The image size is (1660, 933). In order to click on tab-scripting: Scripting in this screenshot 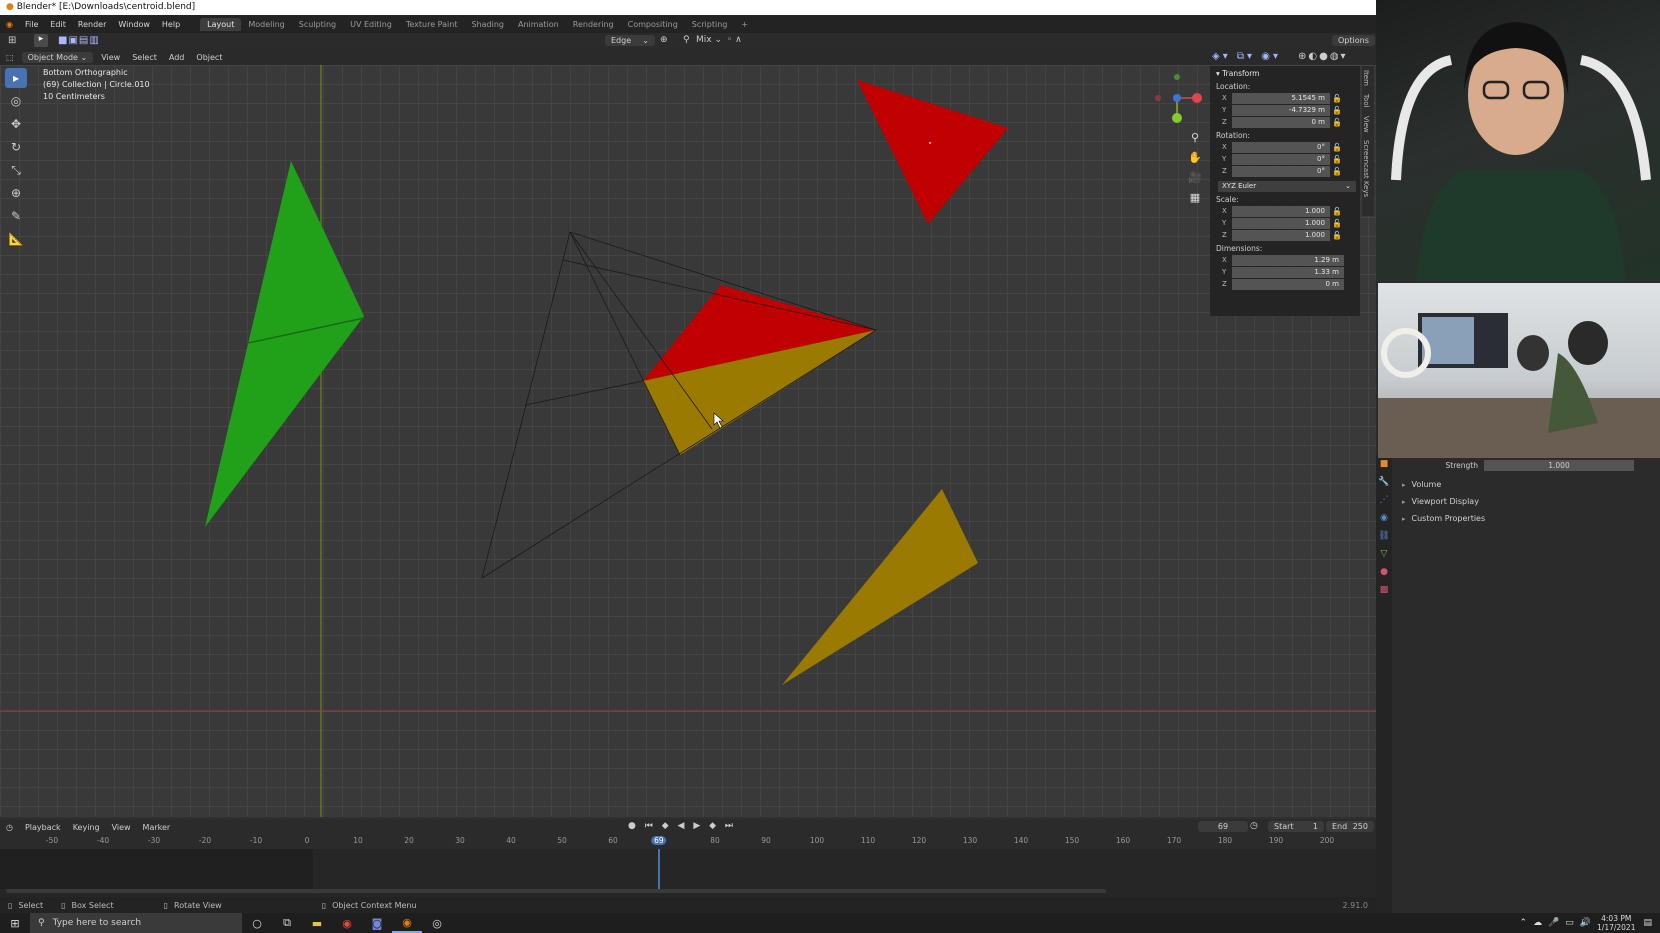, I will do `click(710, 24)`.